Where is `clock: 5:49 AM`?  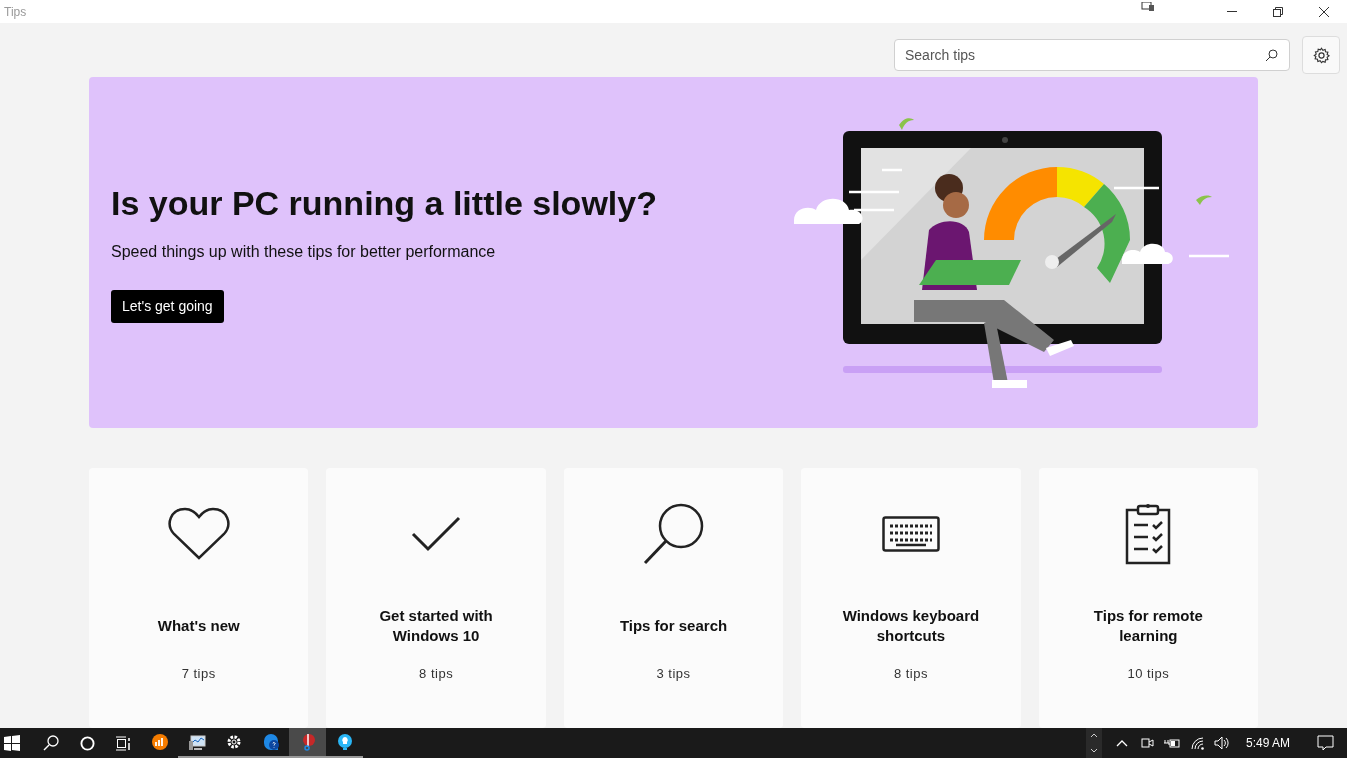
clock: 5:49 AM is located at coordinates (1275, 743).